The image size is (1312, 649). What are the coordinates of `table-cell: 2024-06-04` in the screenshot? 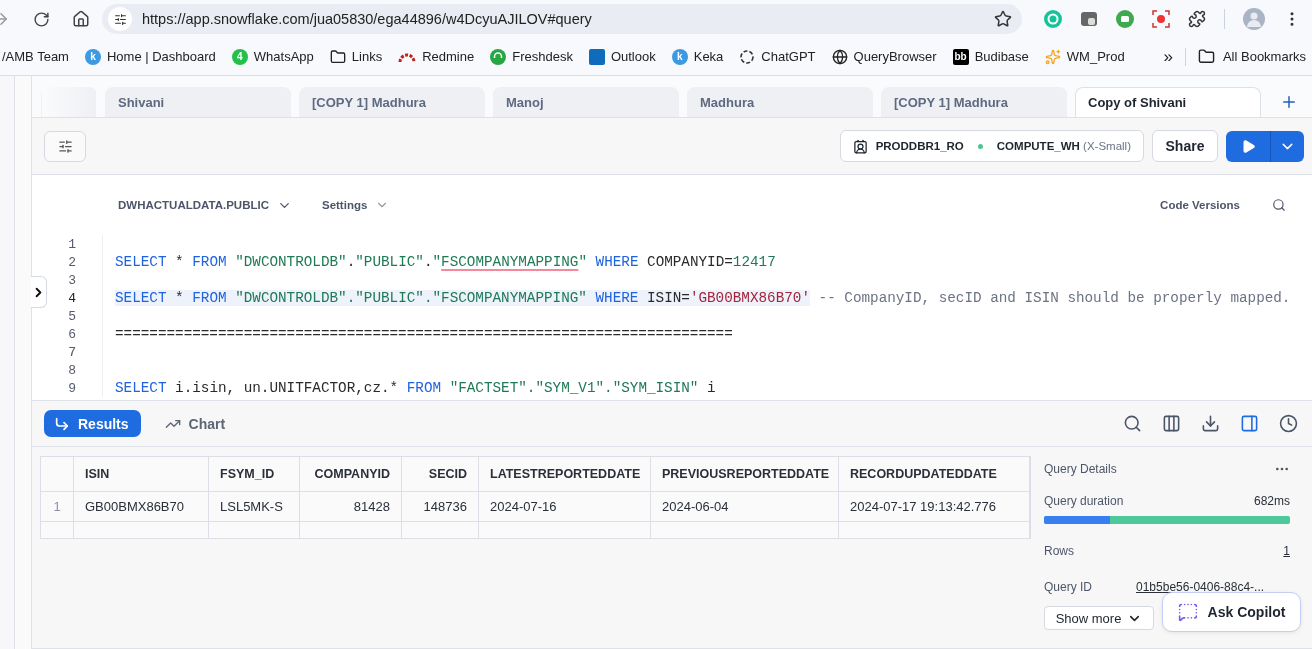 It's located at (745, 507).